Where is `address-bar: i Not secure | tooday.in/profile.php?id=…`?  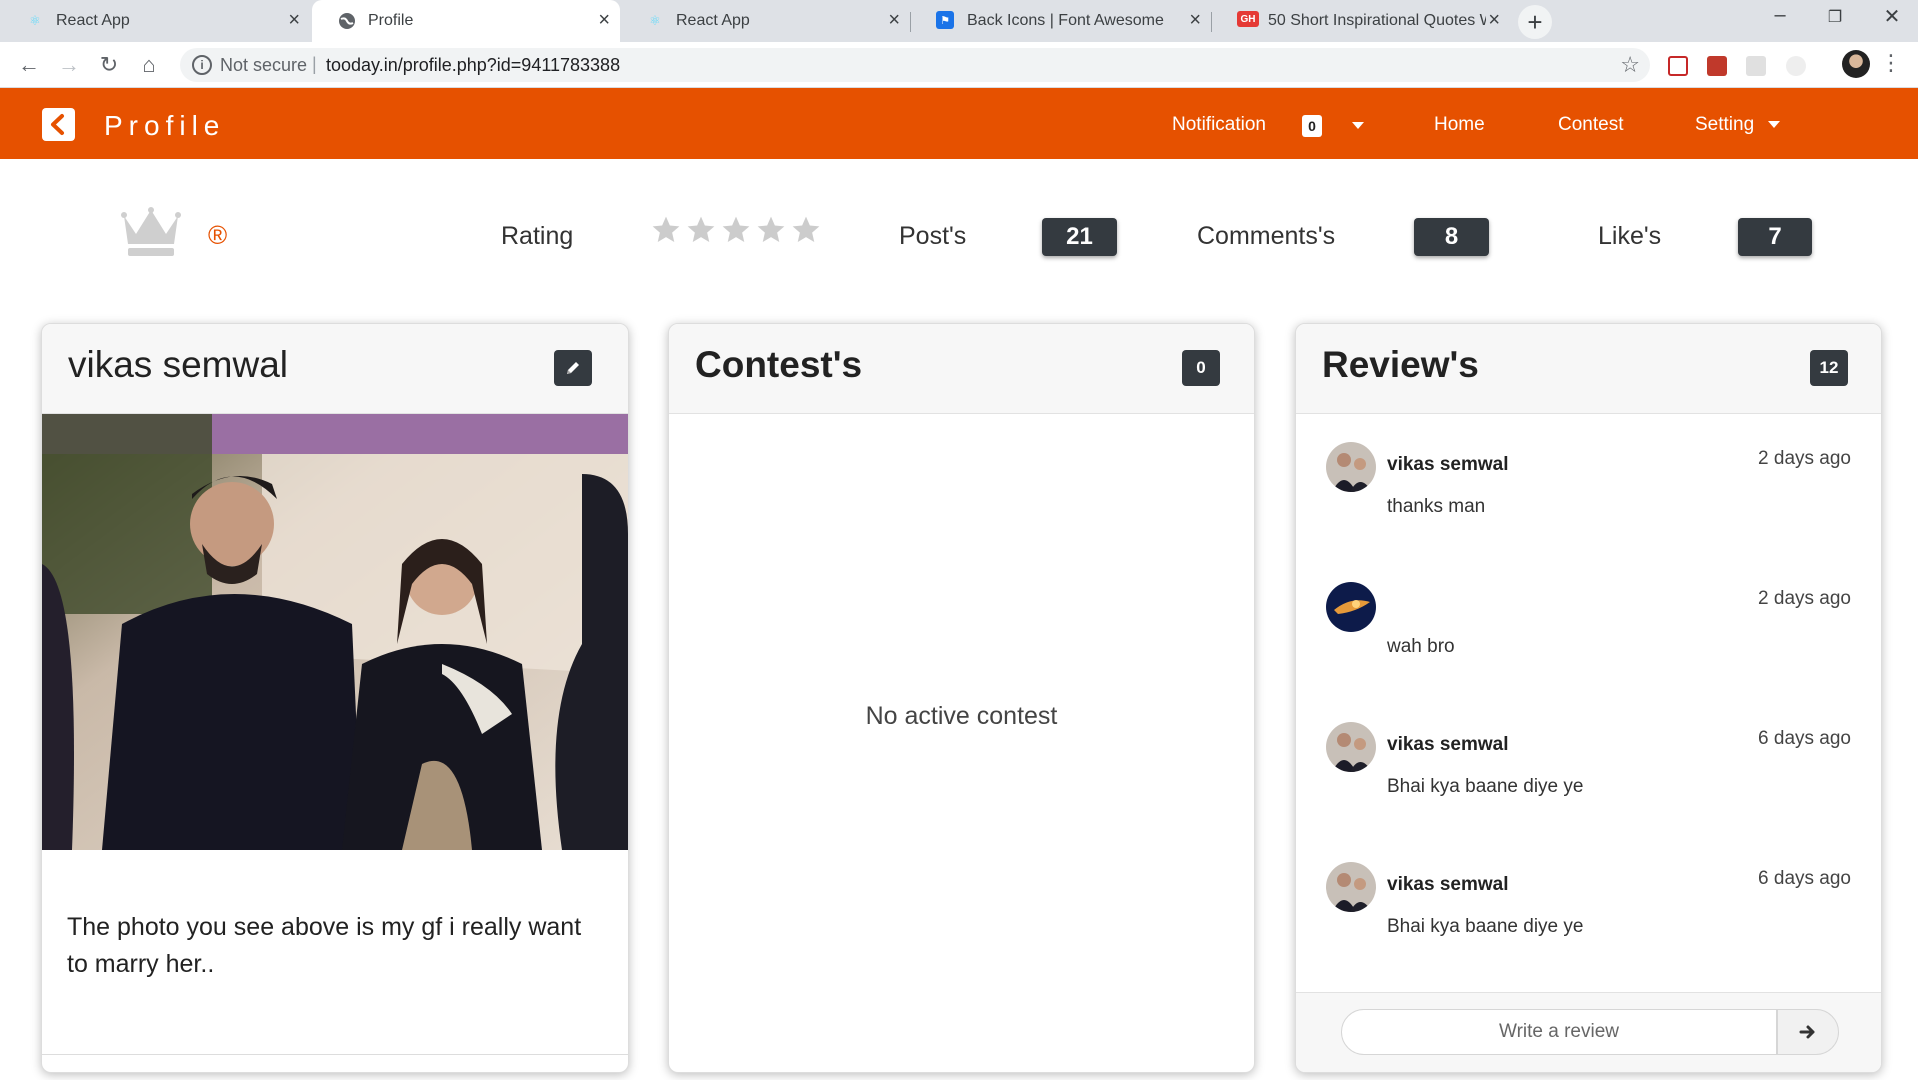
address-bar: i Not secure | tooday.in/profile.php?id=… is located at coordinates (915, 65).